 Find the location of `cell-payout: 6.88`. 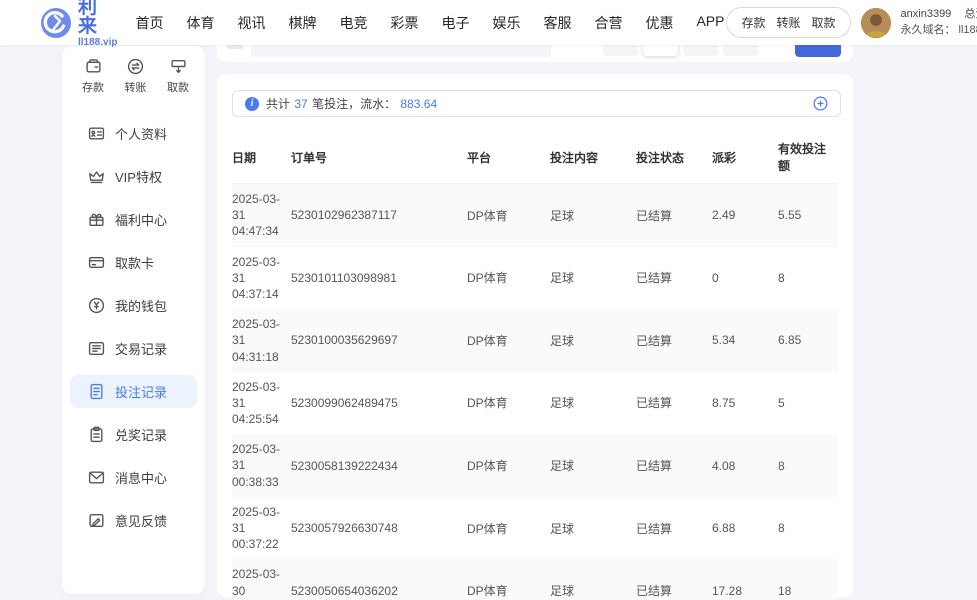

cell-payout: 6.88 is located at coordinates (724, 528).